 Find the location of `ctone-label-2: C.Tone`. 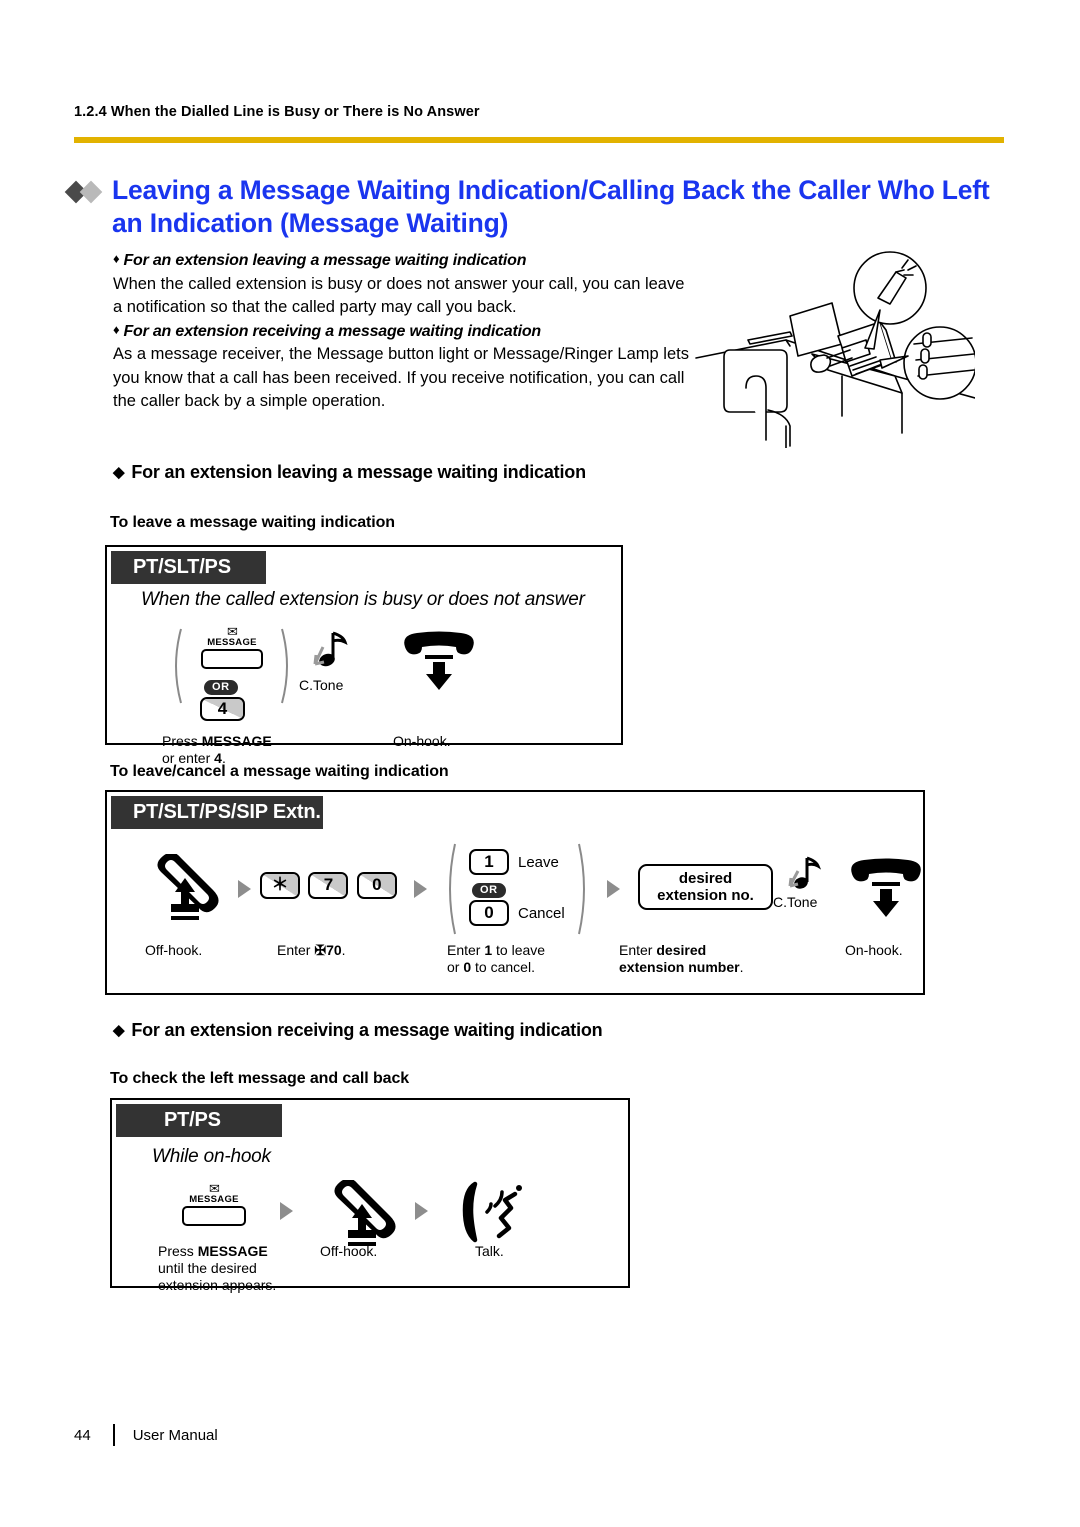

ctone-label-2: C.Tone is located at coordinates (795, 902).